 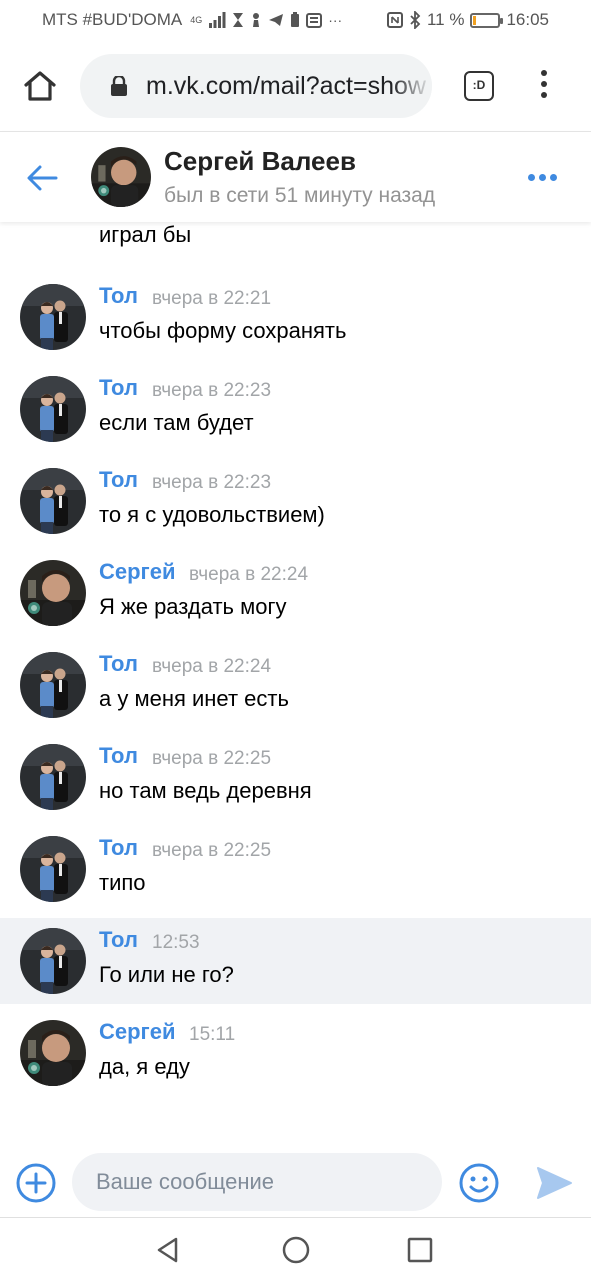 What do you see at coordinates (193, 606) in the screenshot?
I see `message-text: Я же раздать могу` at bounding box center [193, 606].